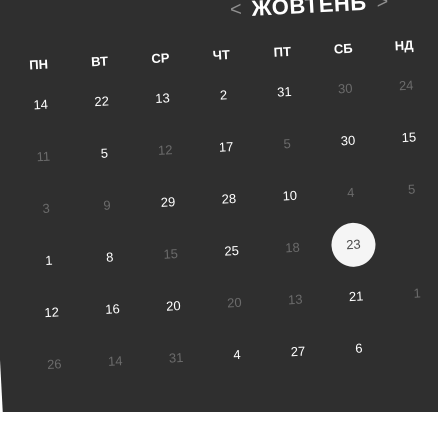 This screenshot has height=447, width=438. What do you see at coordinates (292, 248) in the screenshot?
I see `day-cell: 18` at bounding box center [292, 248].